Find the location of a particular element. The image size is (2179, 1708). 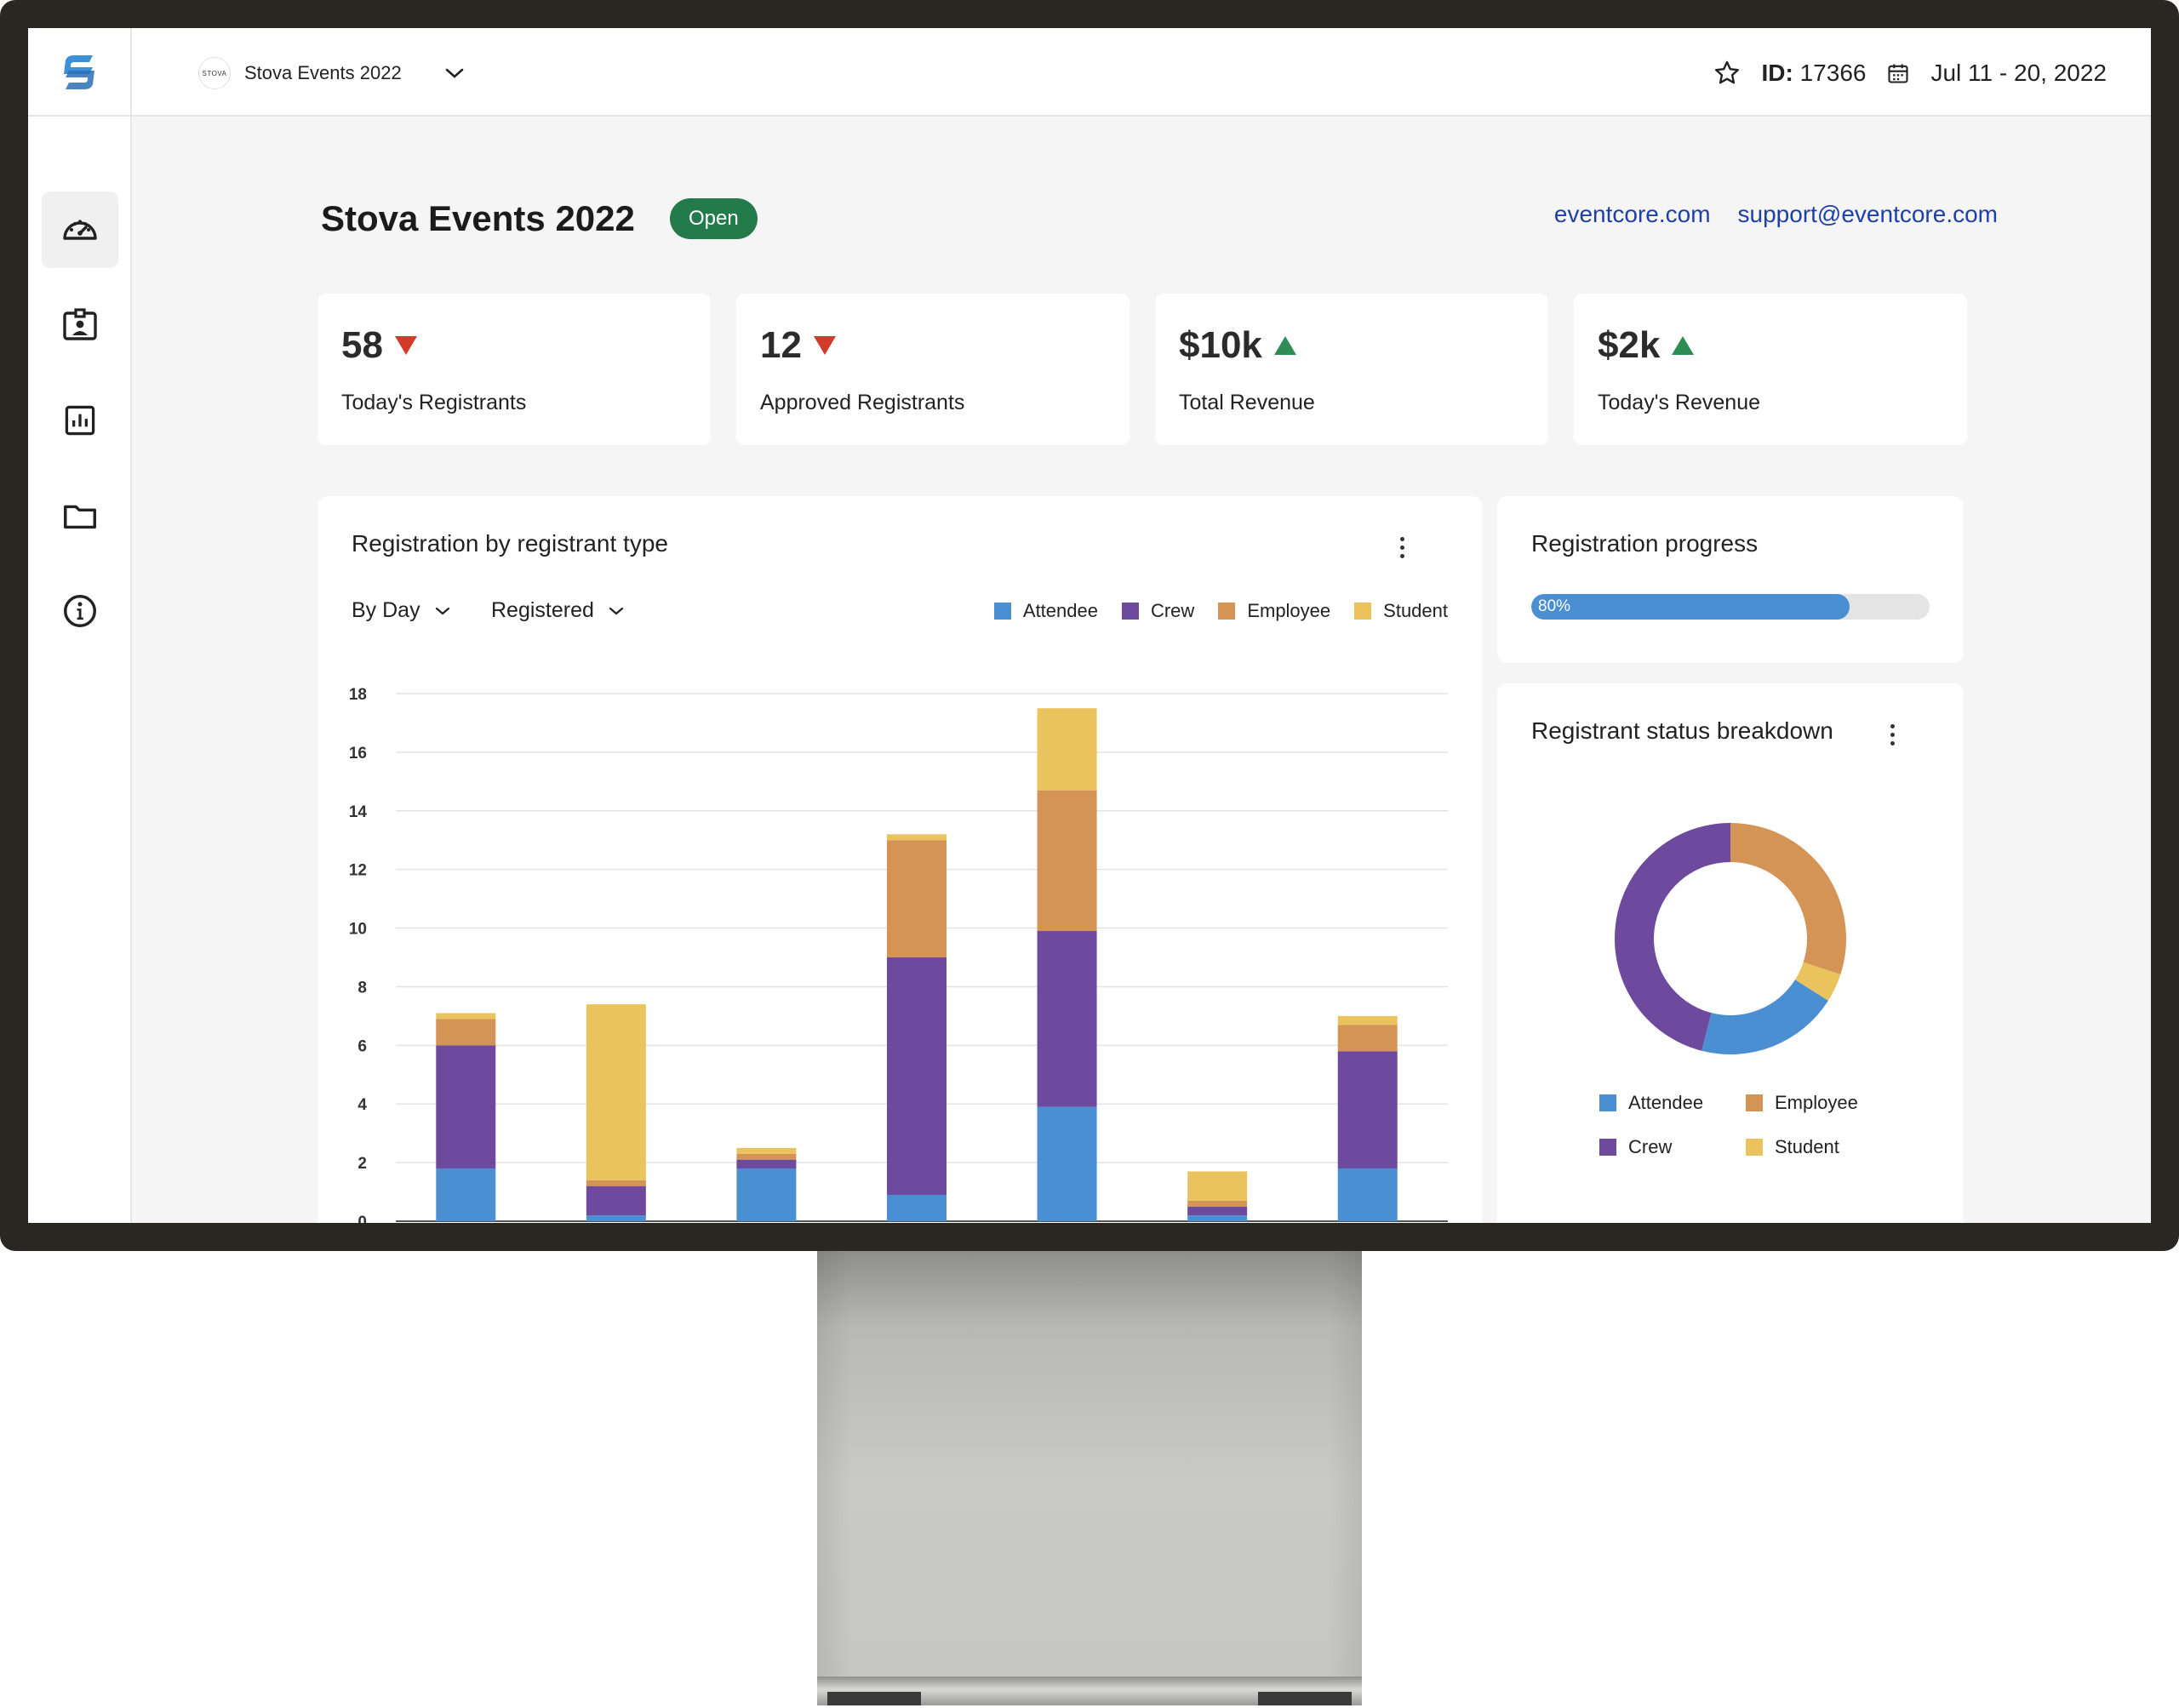

event-logo: STOVA is located at coordinates (215, 73).